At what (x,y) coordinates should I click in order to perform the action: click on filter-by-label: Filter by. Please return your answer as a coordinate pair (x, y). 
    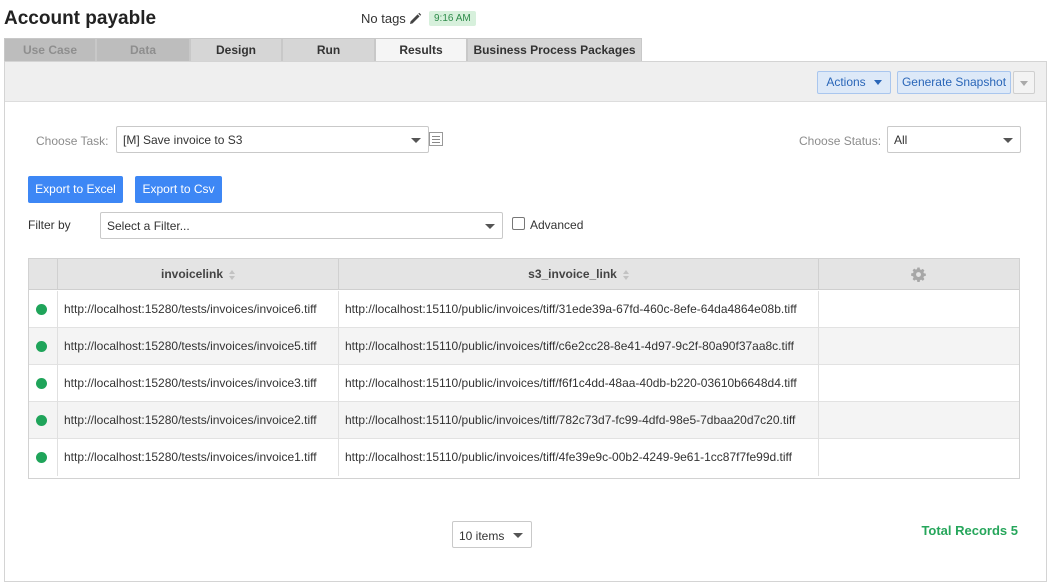
    Looking at the image, I should click on (49, 225).